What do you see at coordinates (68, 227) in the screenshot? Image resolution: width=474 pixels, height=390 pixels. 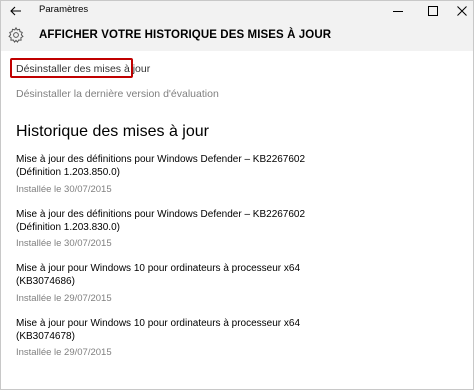 I see `update-subtitle: (Définition 1.203.830.0)` at bounding box center [68, 227].